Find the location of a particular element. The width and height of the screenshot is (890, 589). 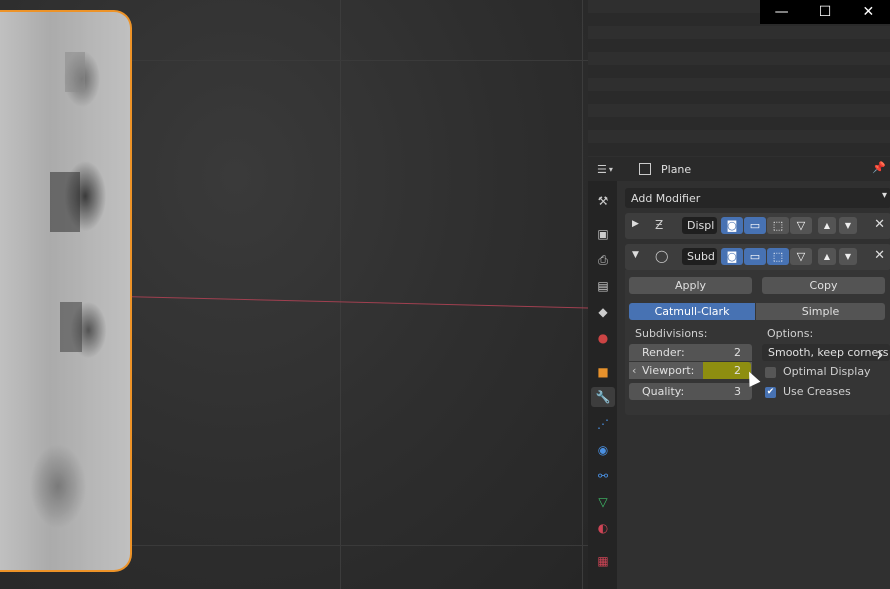

properties-icon: ☰ is located at coordinates (602, 169).